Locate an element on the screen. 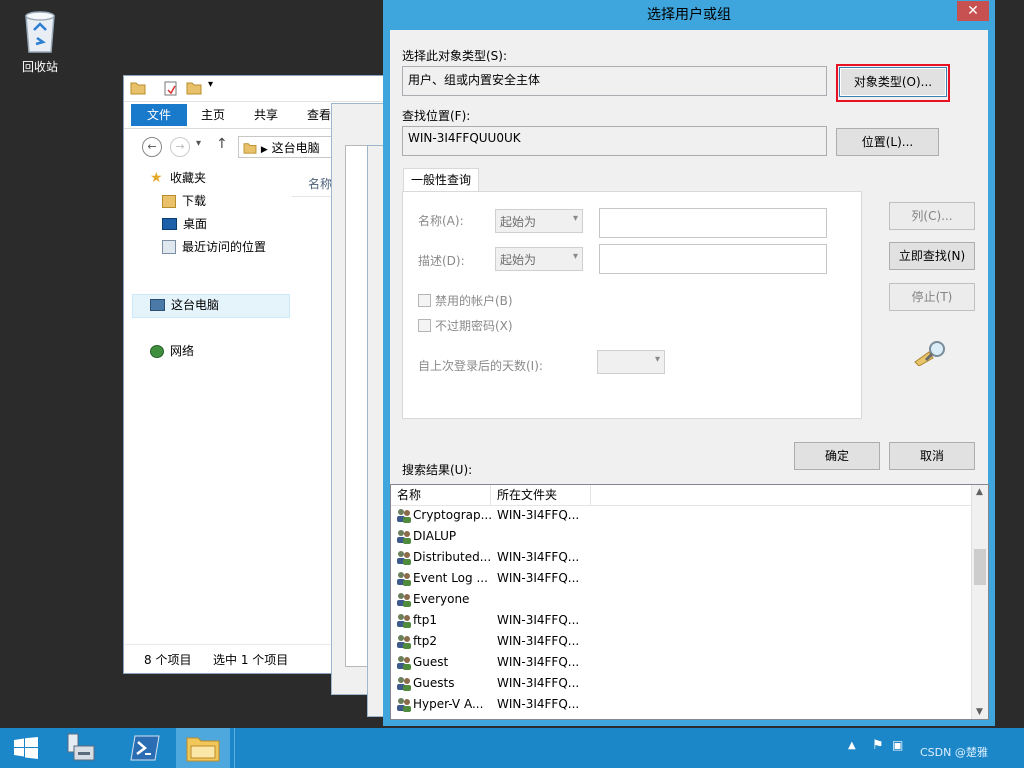  nav-item-recent-places: 最近访问的位置 is located at coordinates (214, 247).